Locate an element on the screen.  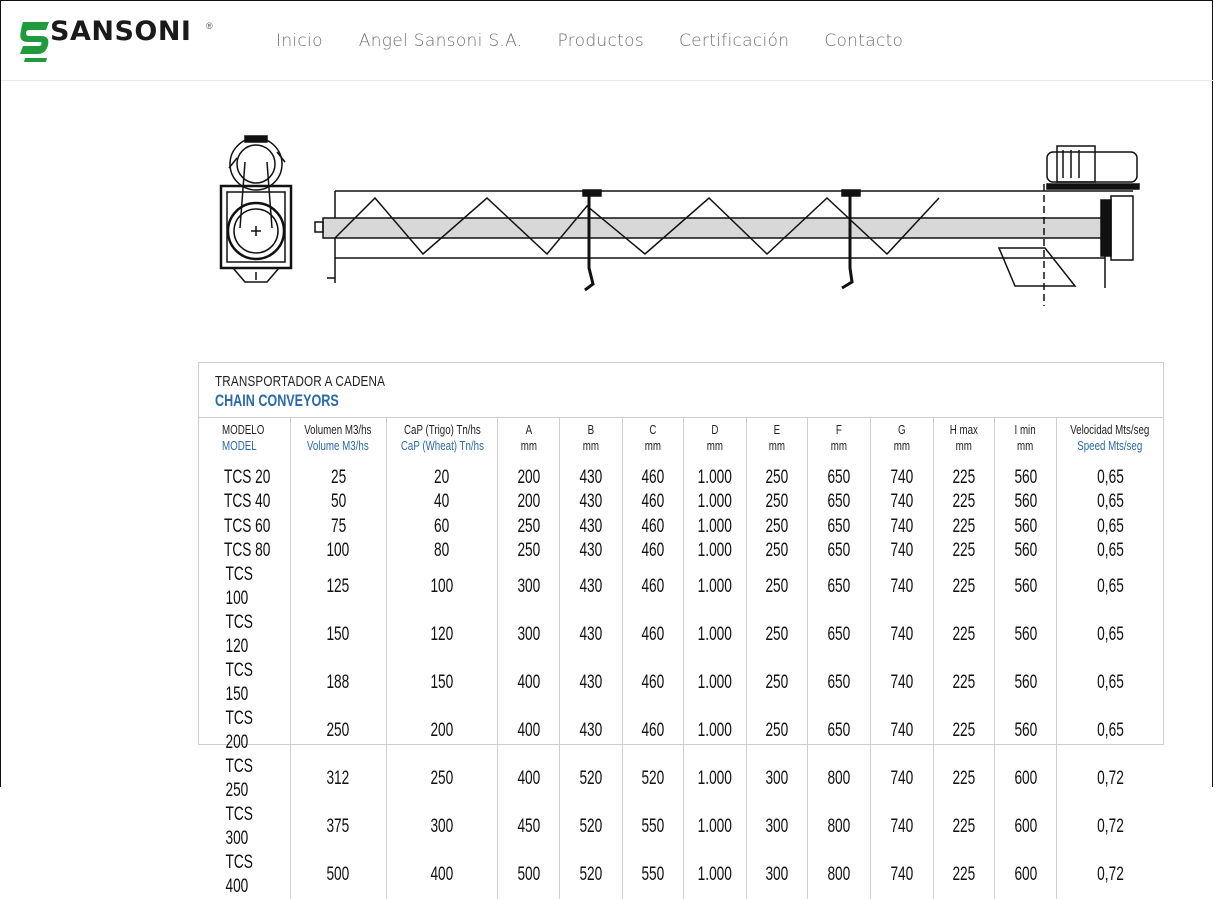
nav-inicio: Inicio is located at coordinates (299, 41).